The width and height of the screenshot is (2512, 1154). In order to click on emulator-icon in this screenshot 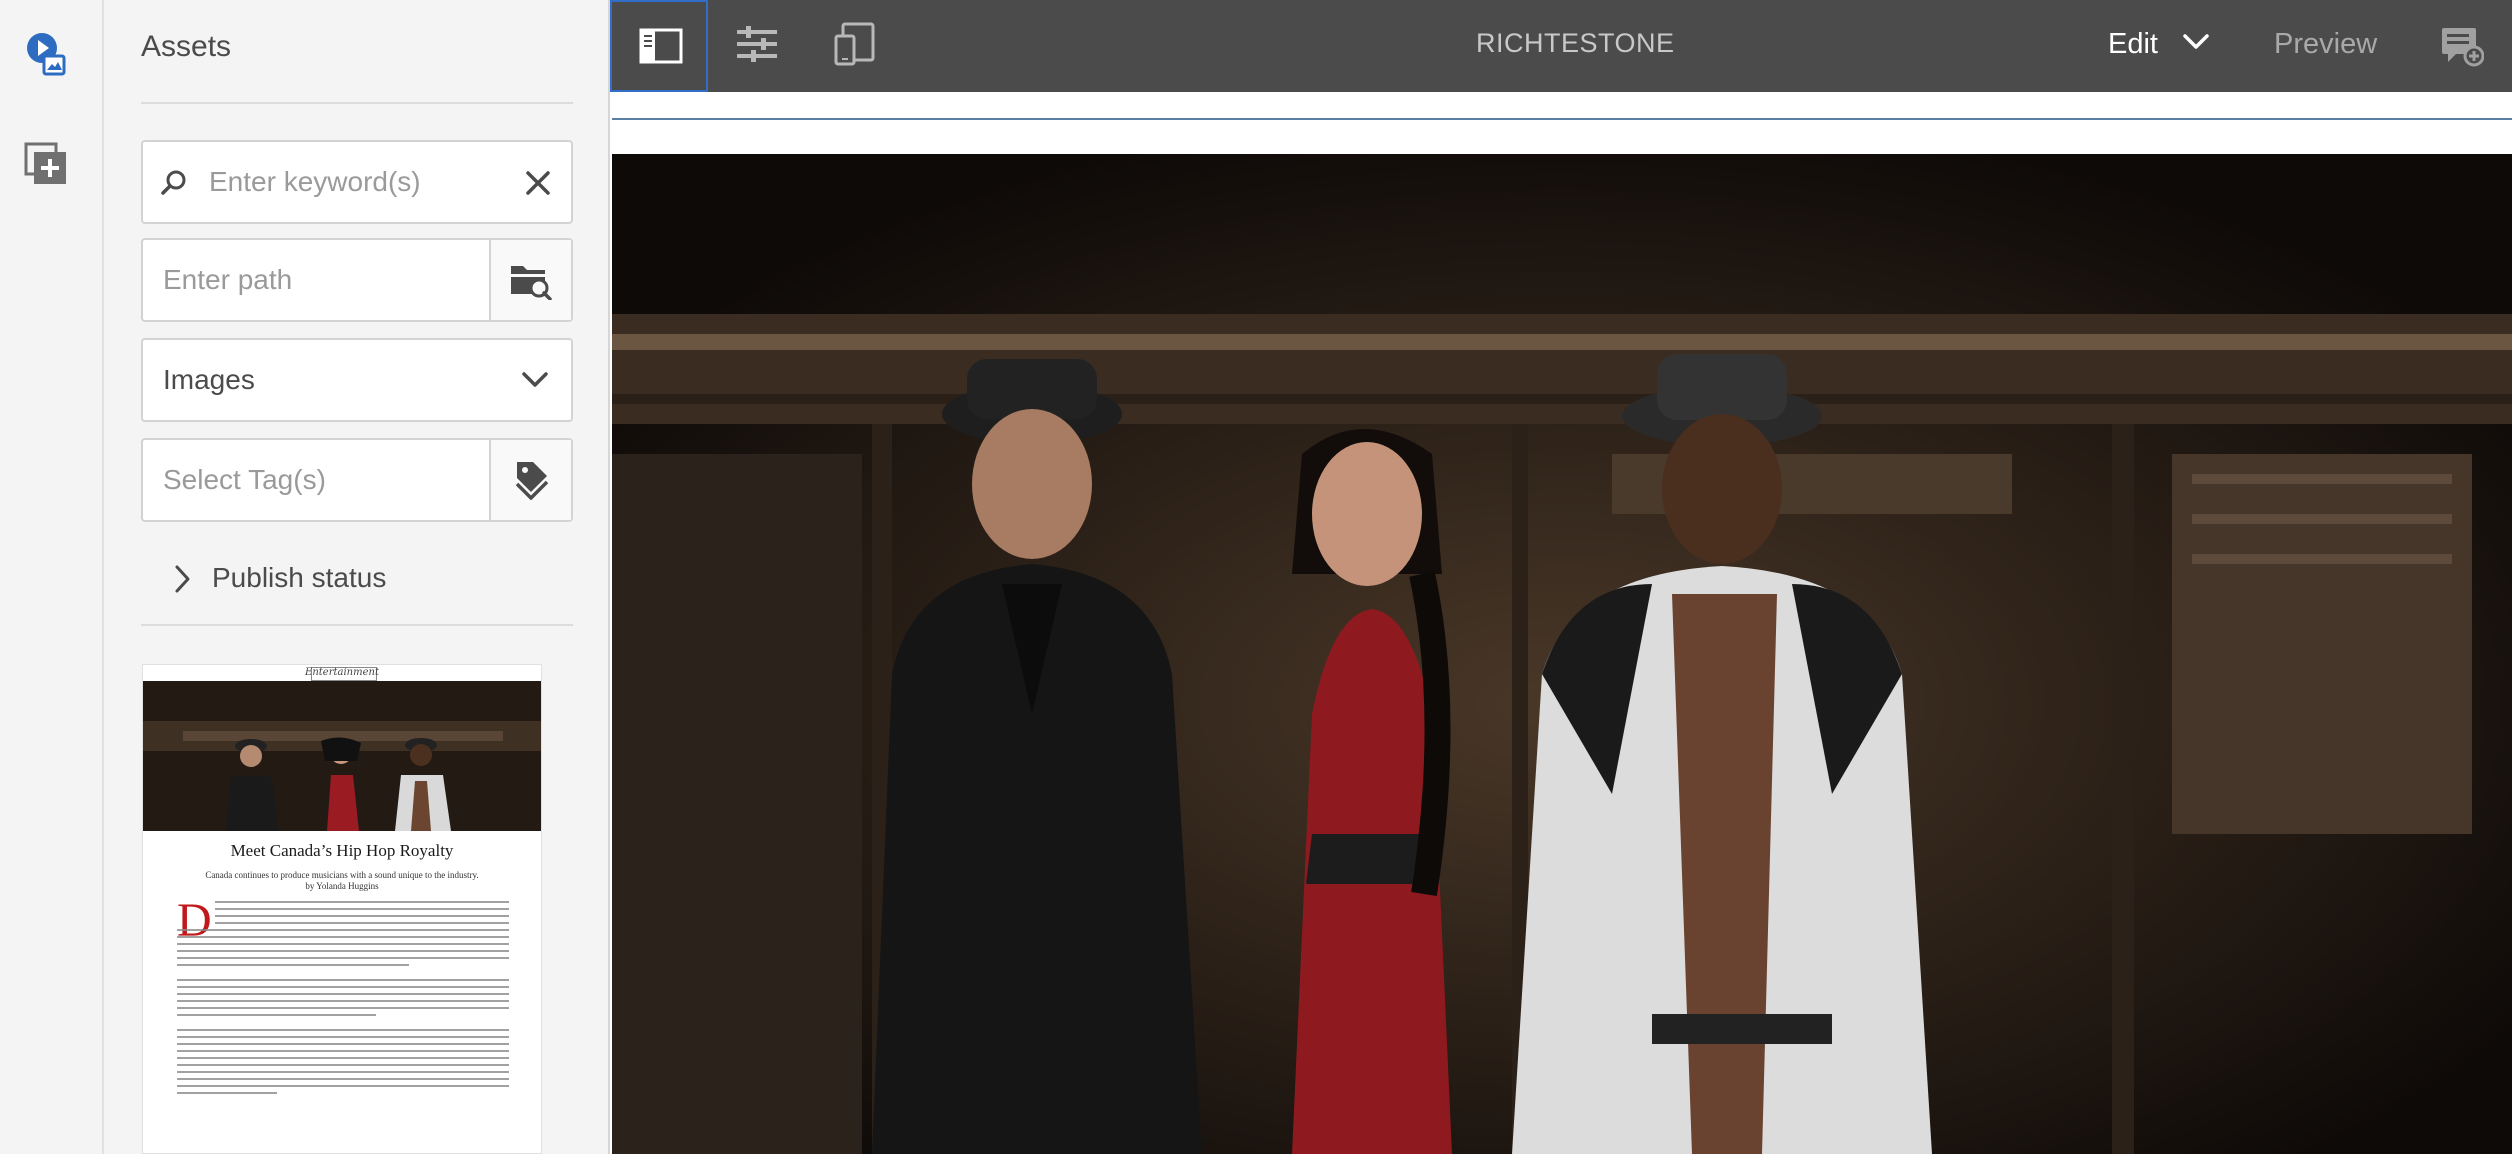, I will do `click(854, 44)`.